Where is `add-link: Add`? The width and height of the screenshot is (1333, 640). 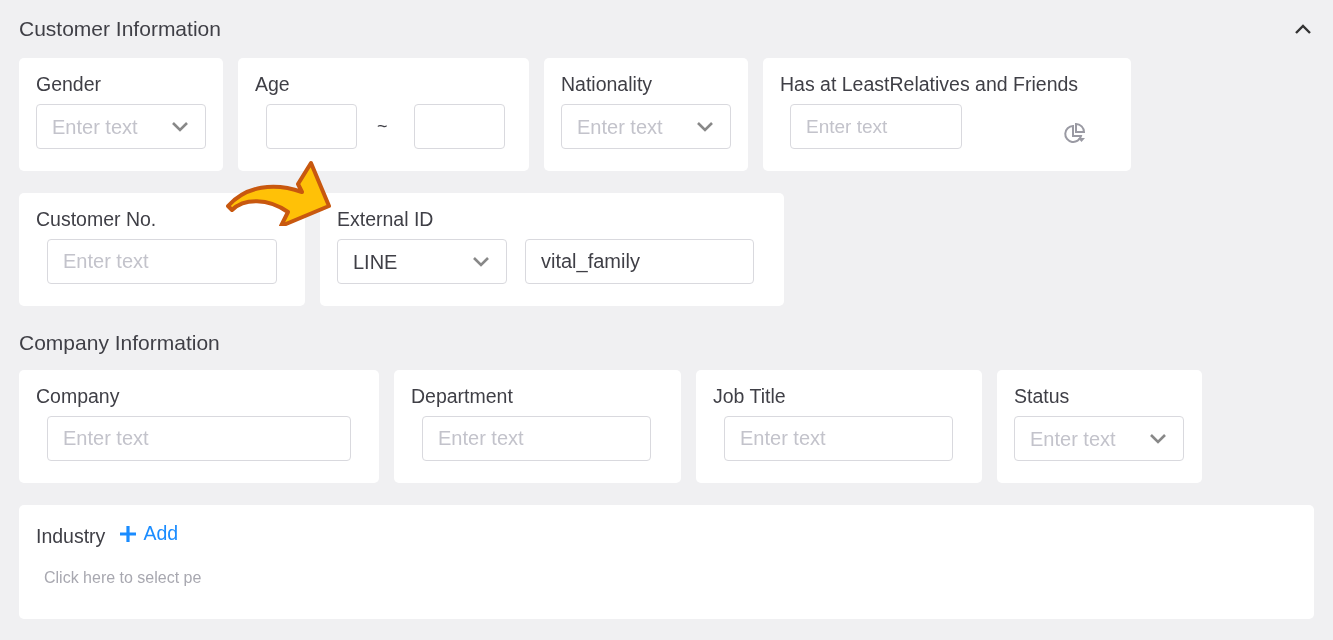 add-link: Add is located at coordinates (149, 534).